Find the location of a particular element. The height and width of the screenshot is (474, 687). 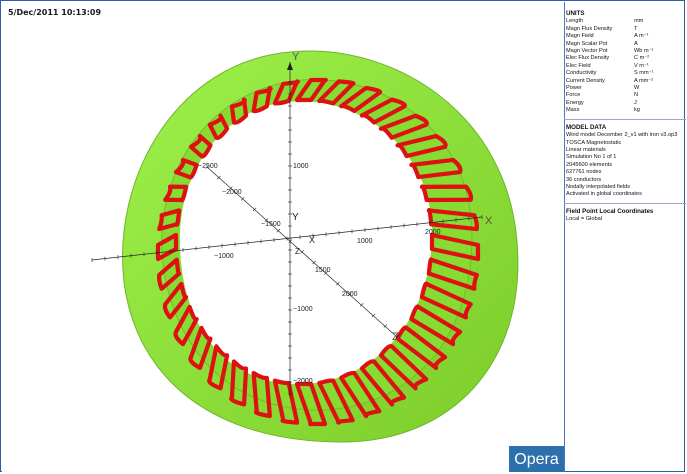

x-tick-1000: 1000 is located at coordinates (365, 241).